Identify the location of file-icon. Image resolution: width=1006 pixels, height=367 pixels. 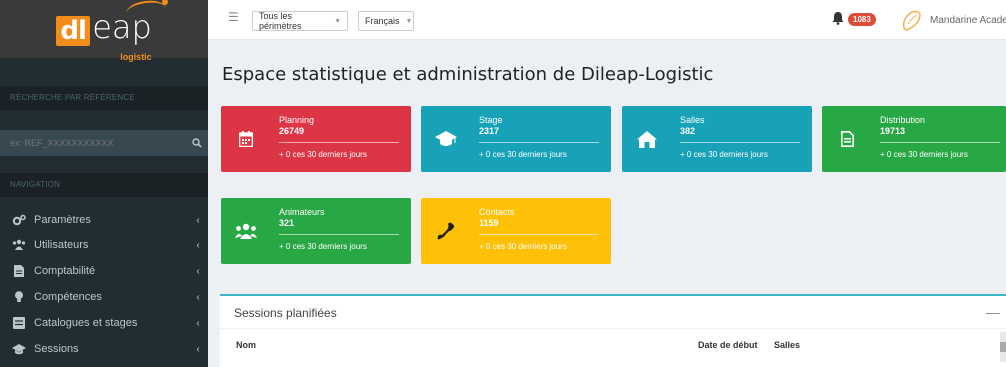
(847, 139).